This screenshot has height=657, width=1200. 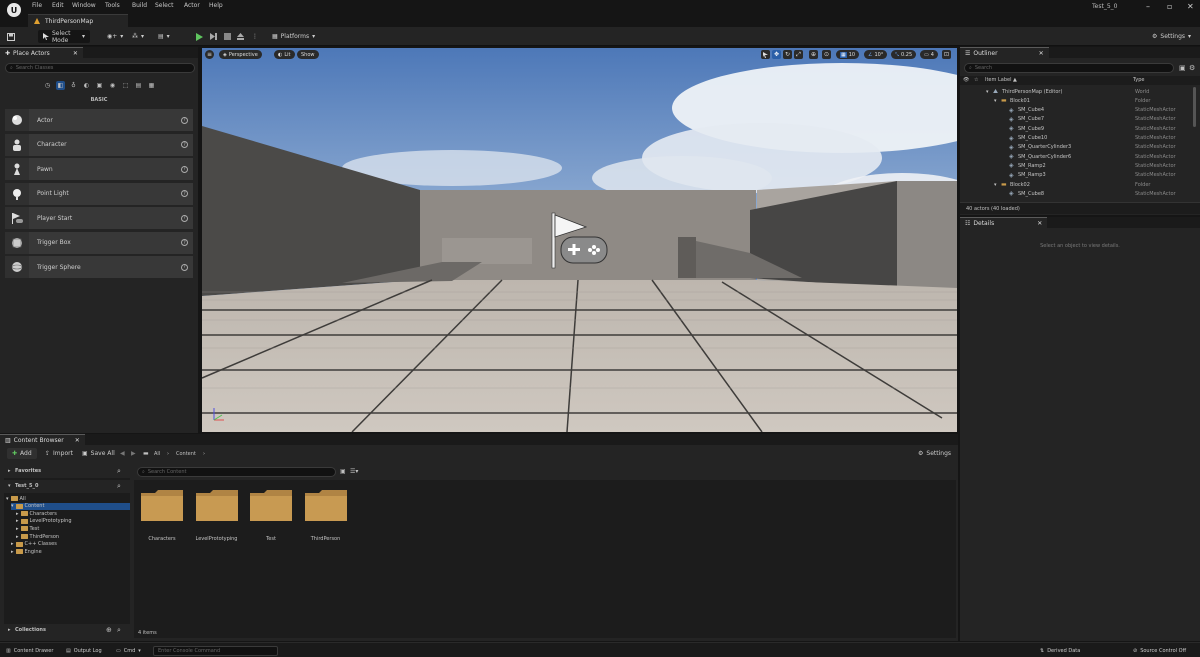 What do you see at coordinates (27, 528) in the screenshot?
I see `tree-item-test: ▸ Test` at bounding box center [27, 528].